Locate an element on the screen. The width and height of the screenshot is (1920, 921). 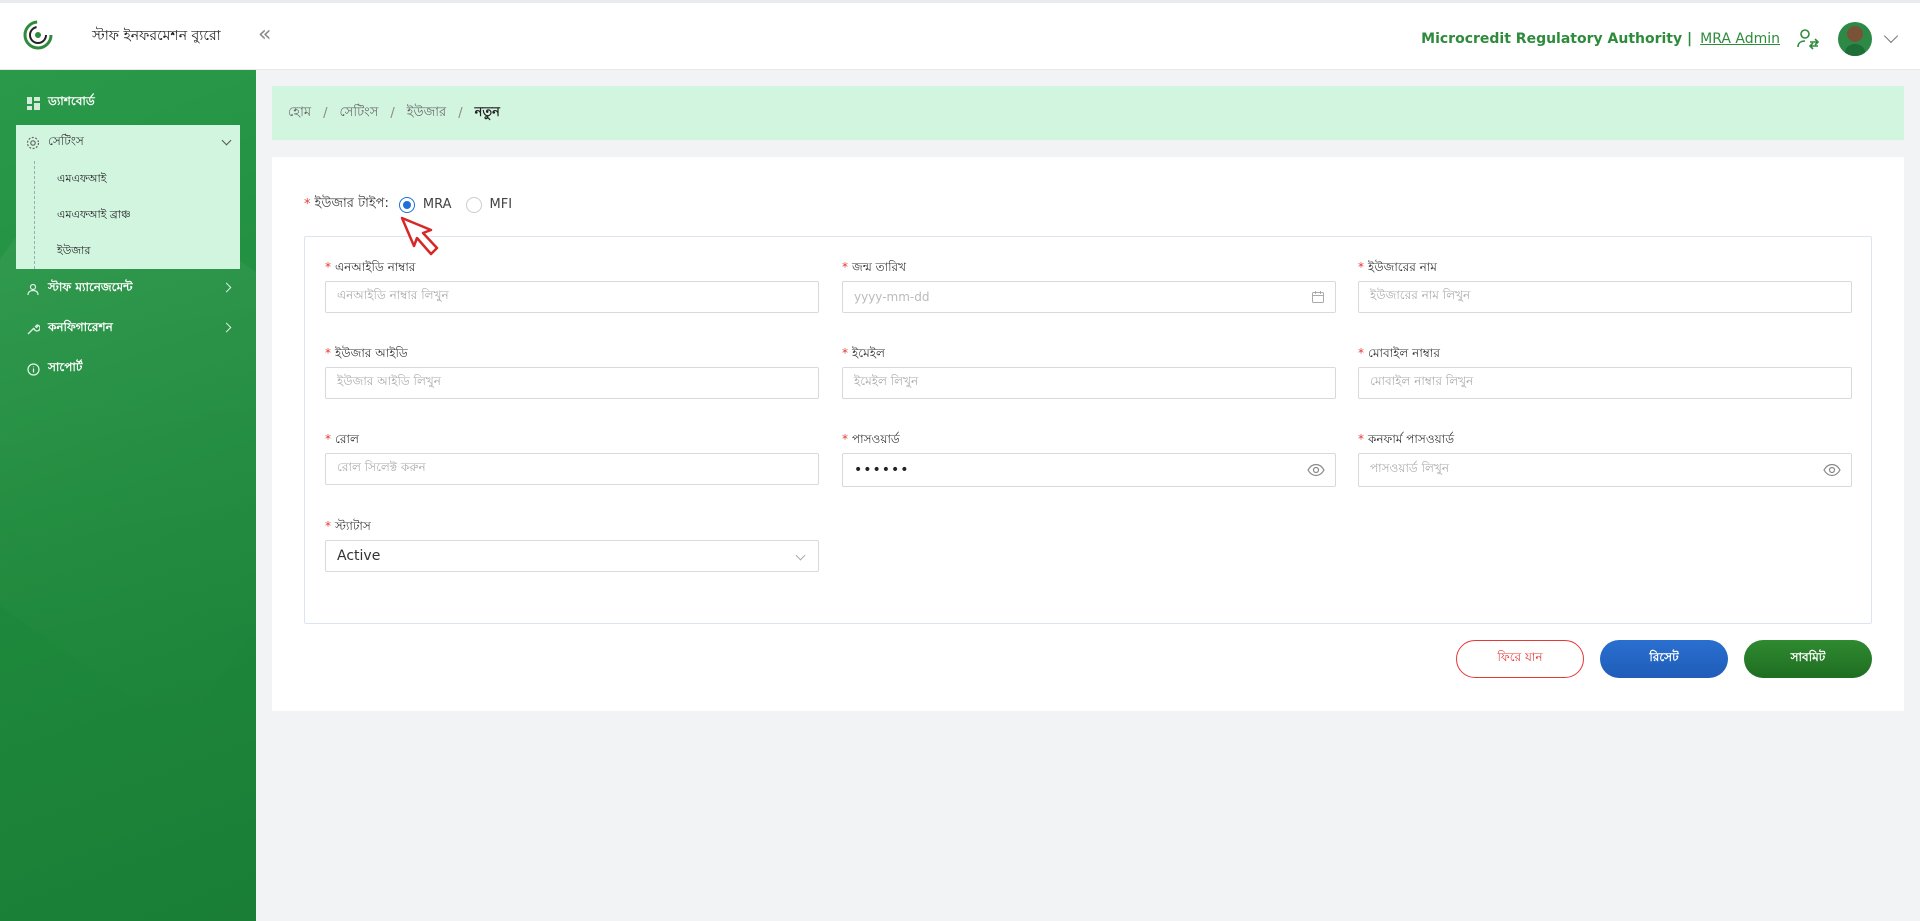
gear-icon is located at coordinates (33, 143).